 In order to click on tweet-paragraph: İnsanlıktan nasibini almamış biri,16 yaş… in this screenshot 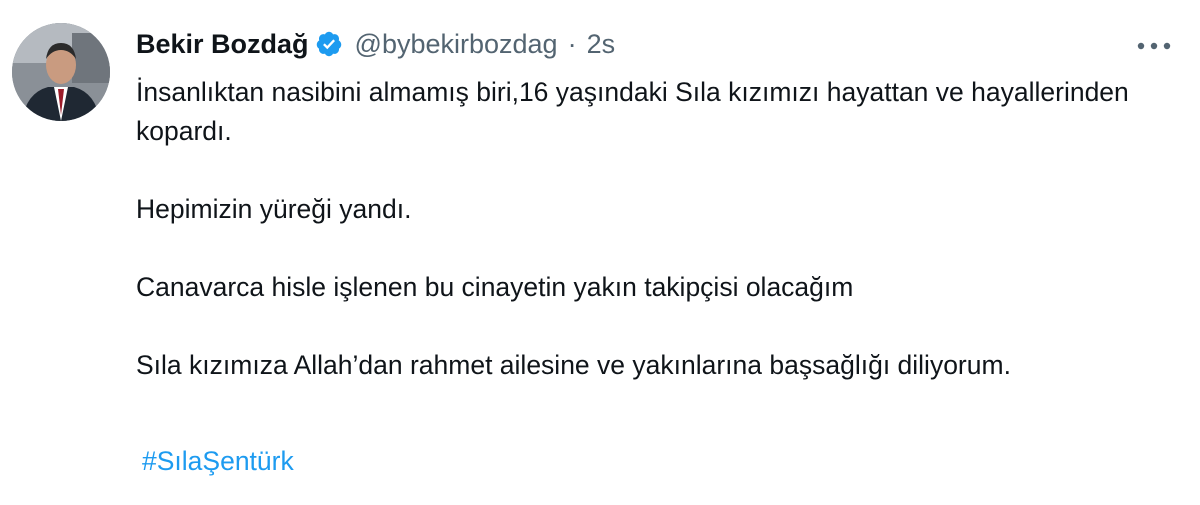, I will do `click(632, 111)`.